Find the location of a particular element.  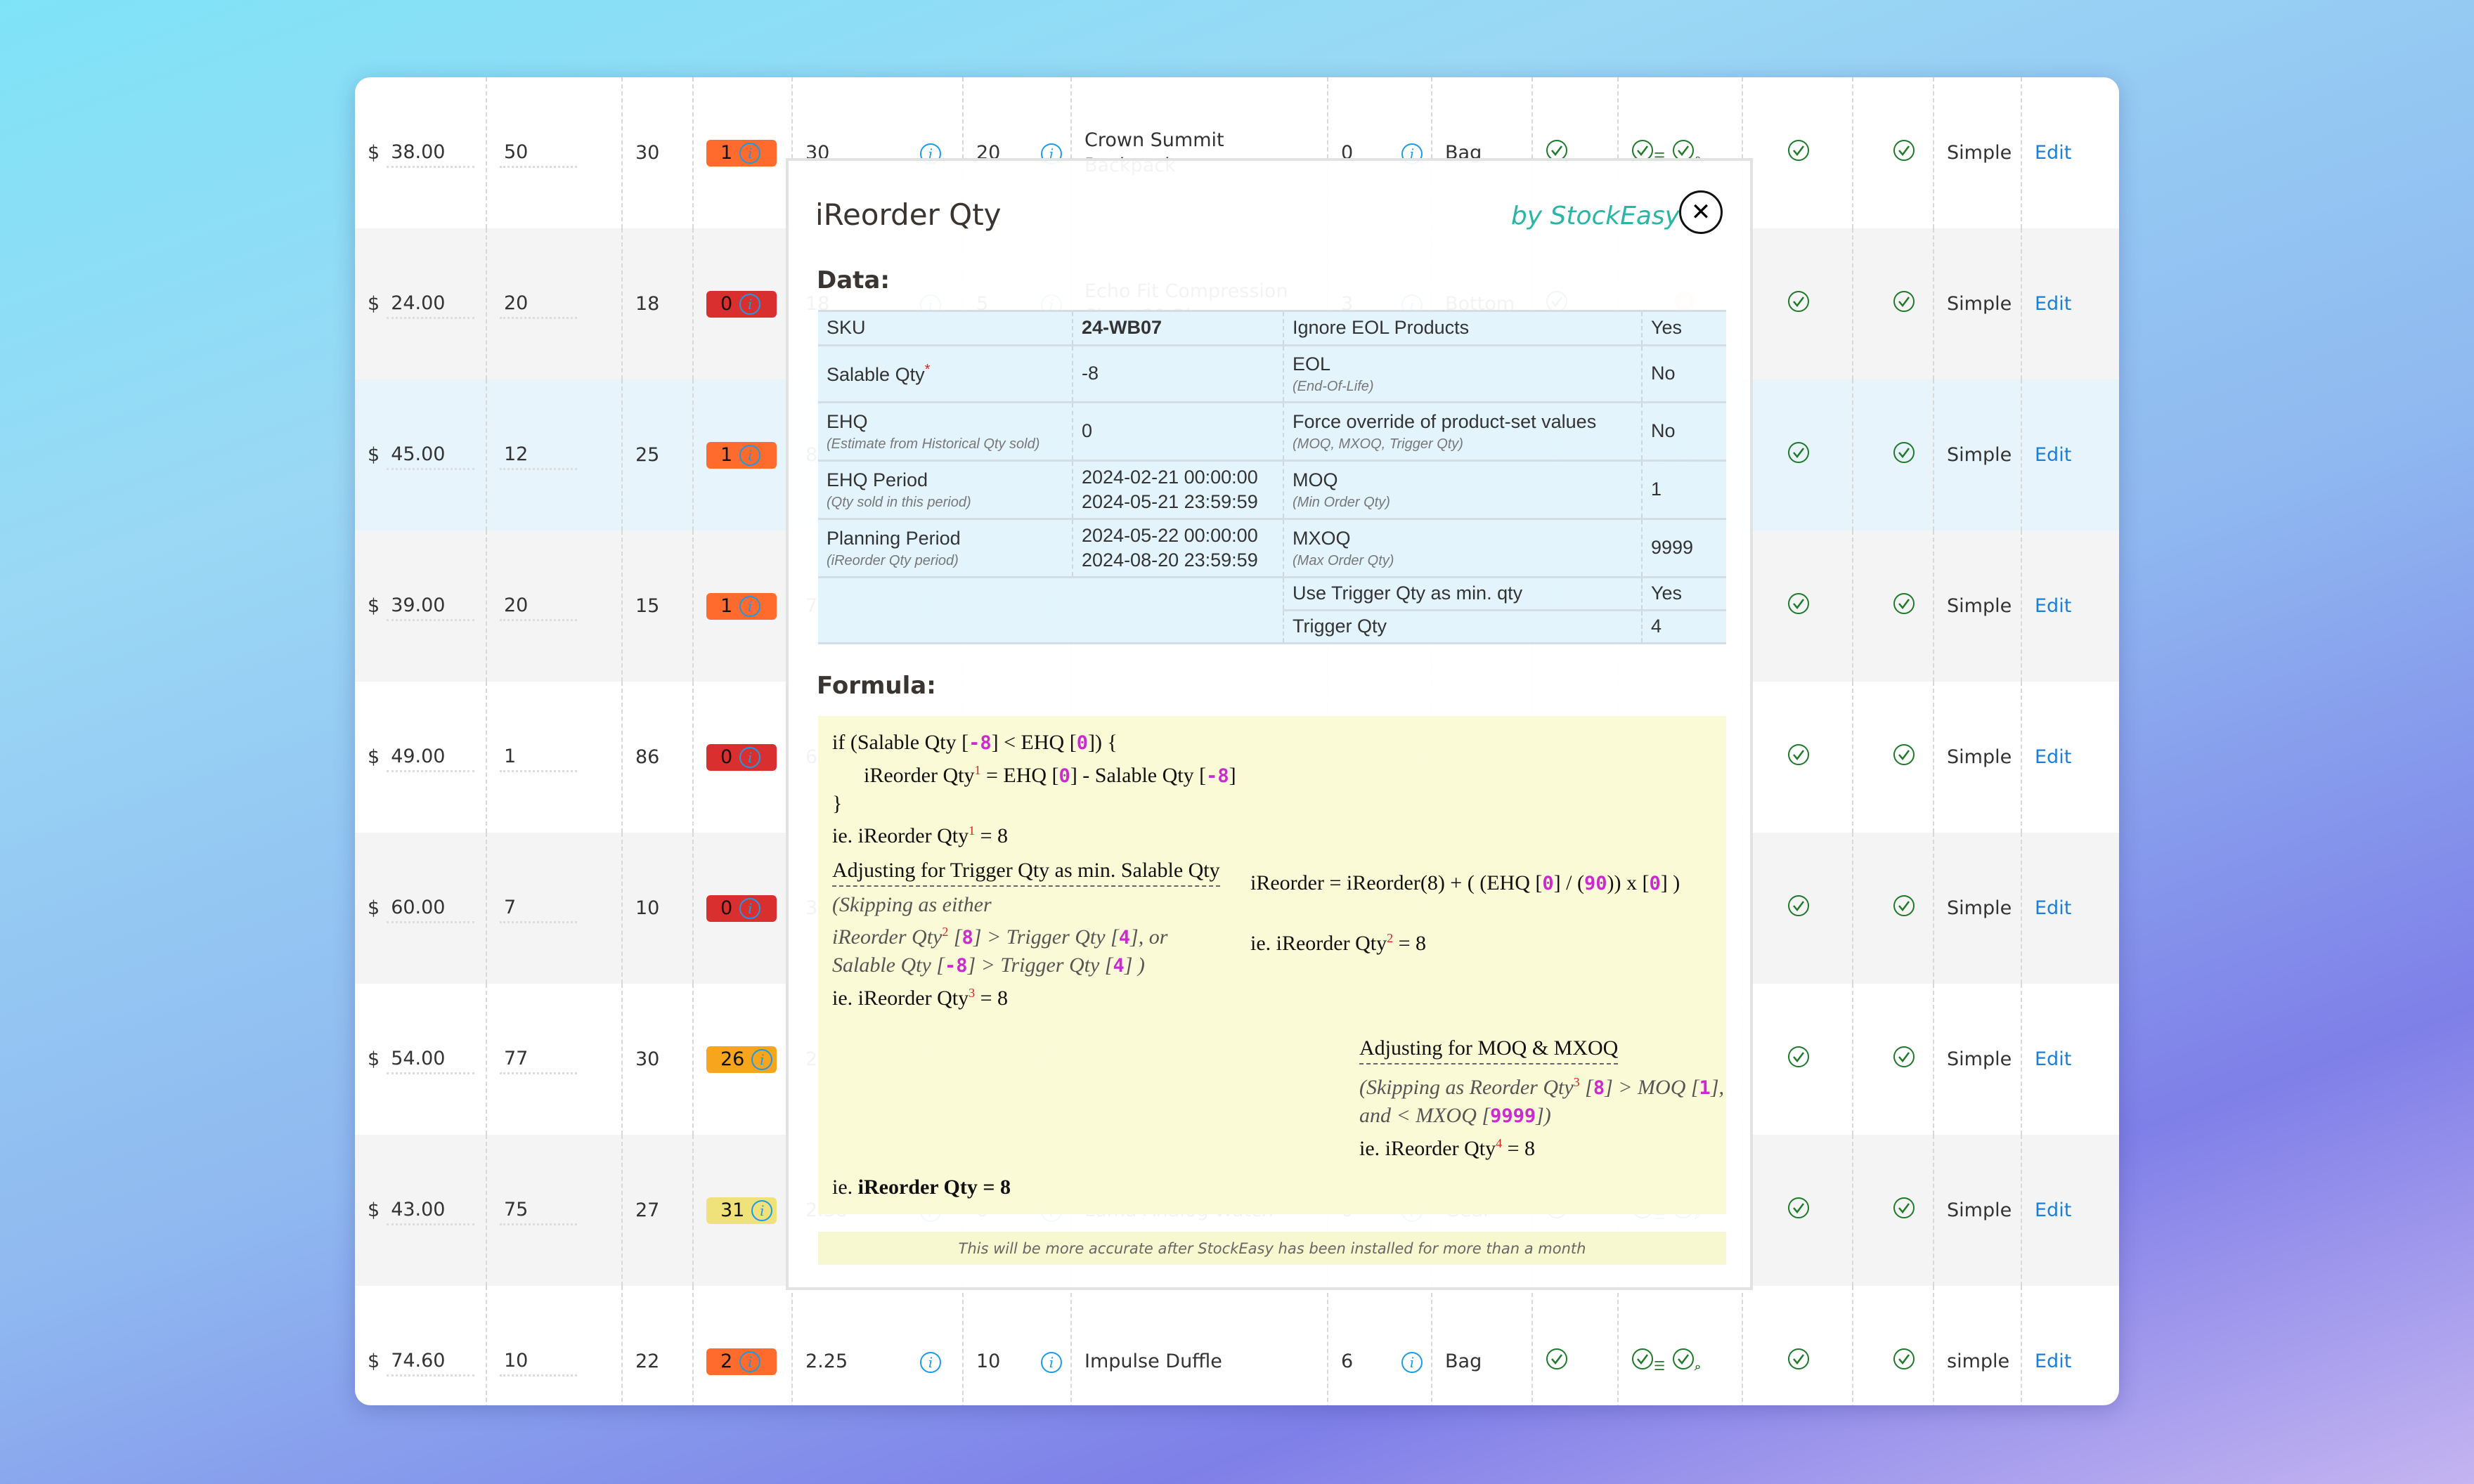

table-cell: 2.25 i is located at coordinates (879, 1345).